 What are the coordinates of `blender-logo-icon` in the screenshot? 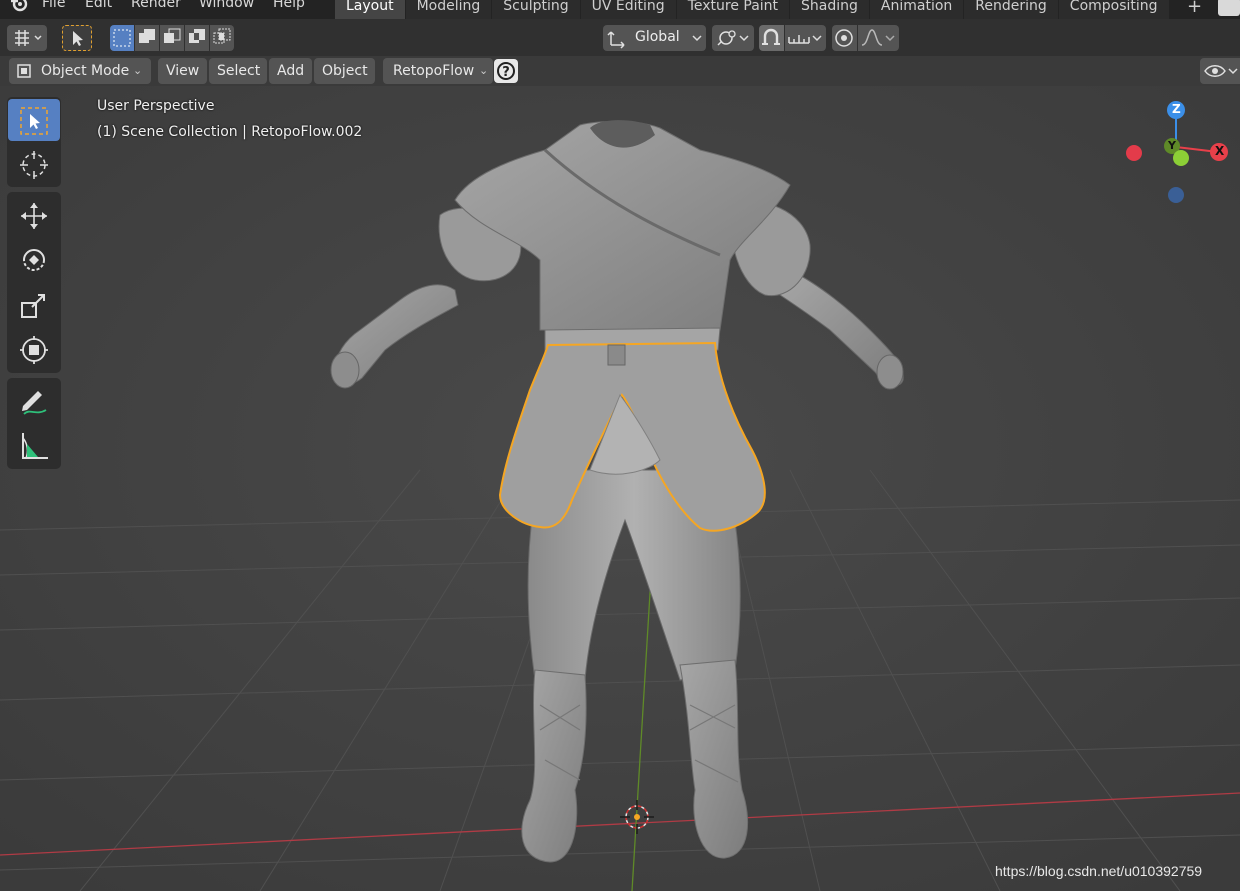 It's located at (19, 6).